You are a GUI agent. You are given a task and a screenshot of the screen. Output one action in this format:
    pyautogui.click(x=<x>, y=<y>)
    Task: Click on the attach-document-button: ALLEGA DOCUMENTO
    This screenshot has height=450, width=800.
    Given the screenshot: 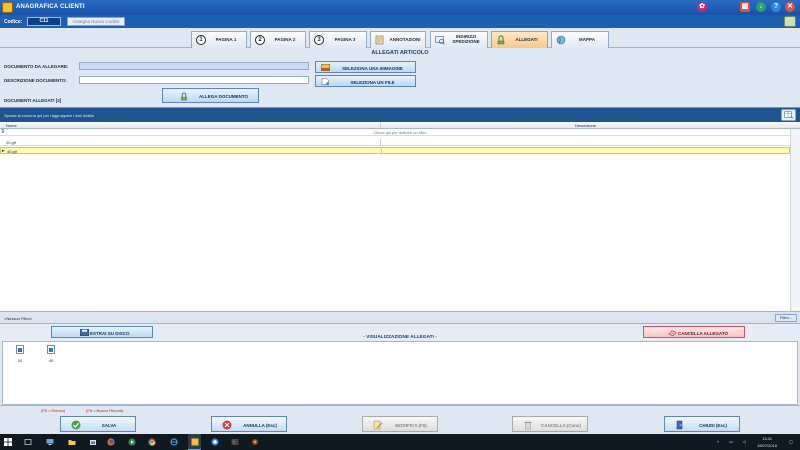 What is the action you would take?
    pyautogui.click(x=210, y=95)
    